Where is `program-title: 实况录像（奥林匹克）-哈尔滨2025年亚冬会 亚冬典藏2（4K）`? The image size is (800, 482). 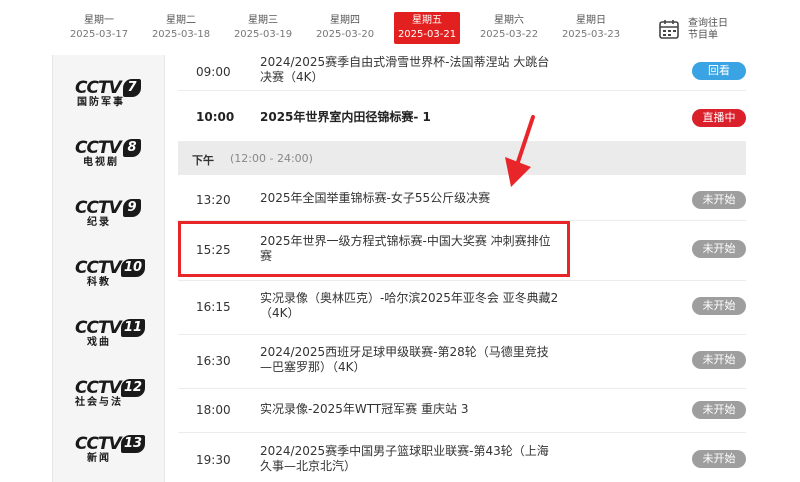
program-title: 实况录像（奥林匹克）-哈尔滨2025年亚冬会 亚冬典藏2（4K） is located at coordinates (409, 305).